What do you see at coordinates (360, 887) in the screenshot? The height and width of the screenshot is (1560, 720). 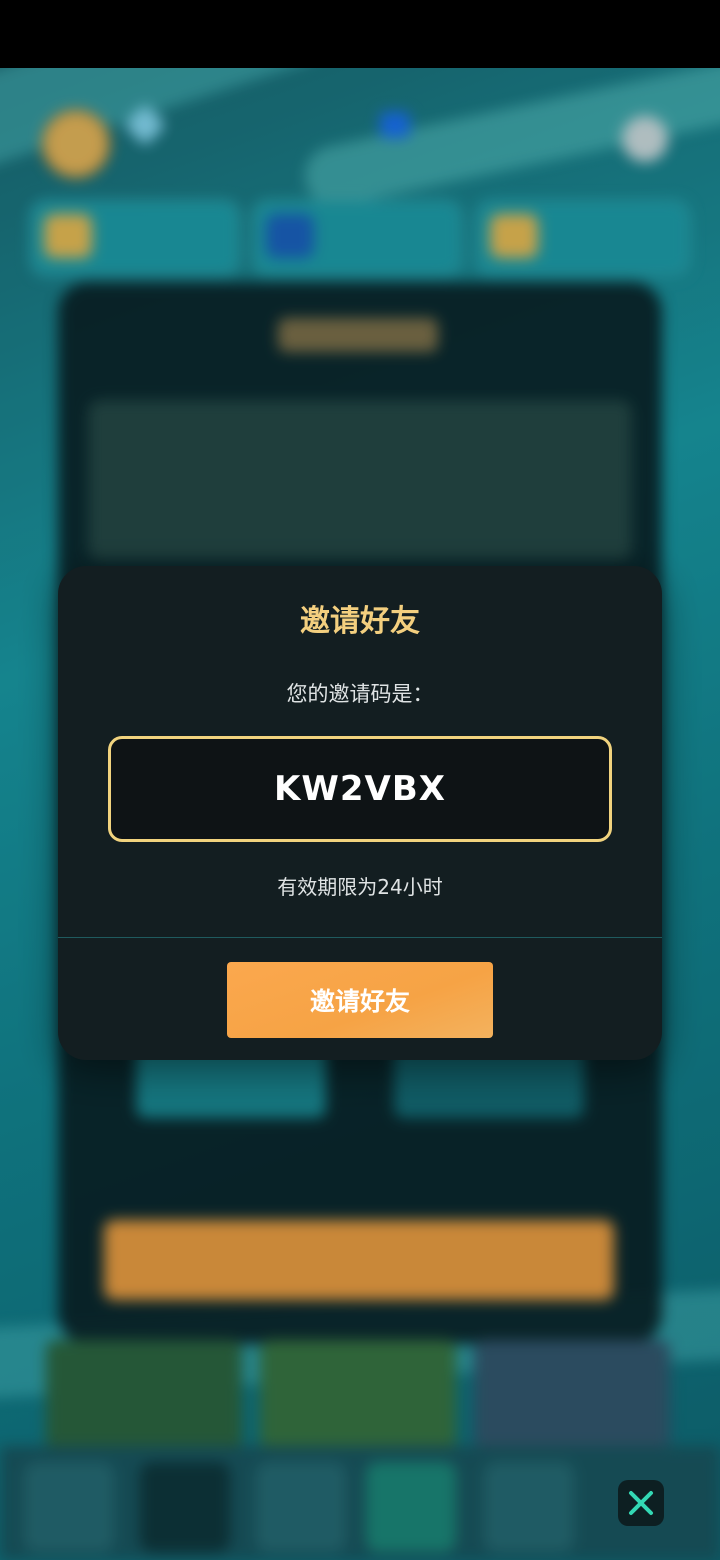 I see `validity-text: 有效期限为24小时` at bounding box center [360, 887].